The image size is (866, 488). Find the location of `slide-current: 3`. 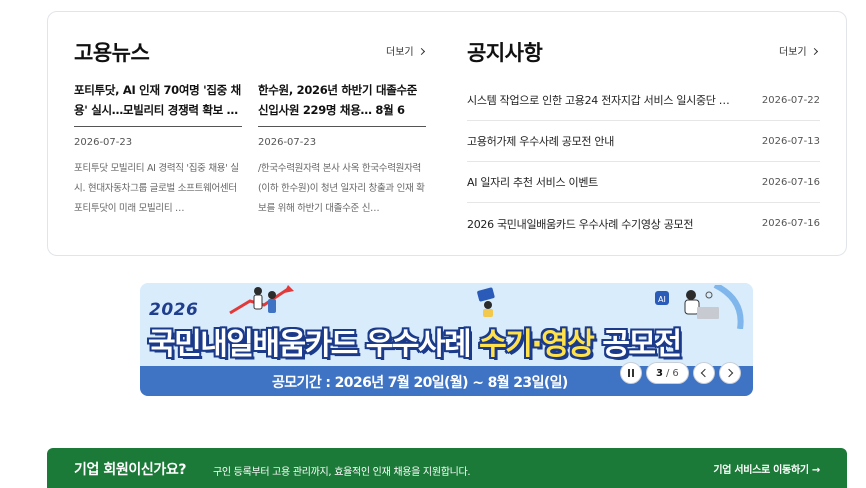

slide-current: 3 is located at coordinates (659, 373).